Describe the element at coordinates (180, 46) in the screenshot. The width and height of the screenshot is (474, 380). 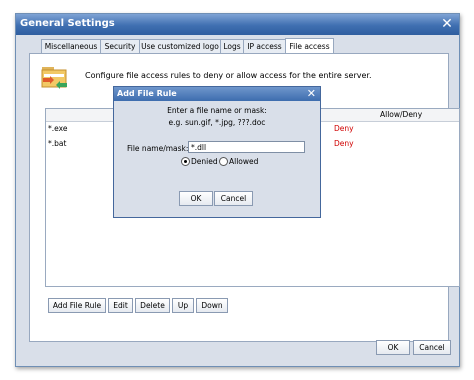
I see `tab-use-customized-logo: Use customized logo` at that location.